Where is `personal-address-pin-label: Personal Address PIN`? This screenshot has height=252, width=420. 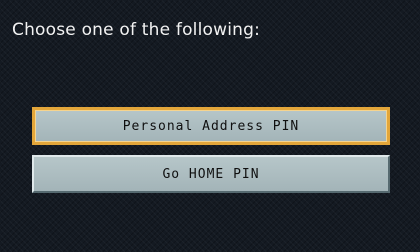
personal-address-pin-label: Personal Address PIN is located at coordinates (211, 126).